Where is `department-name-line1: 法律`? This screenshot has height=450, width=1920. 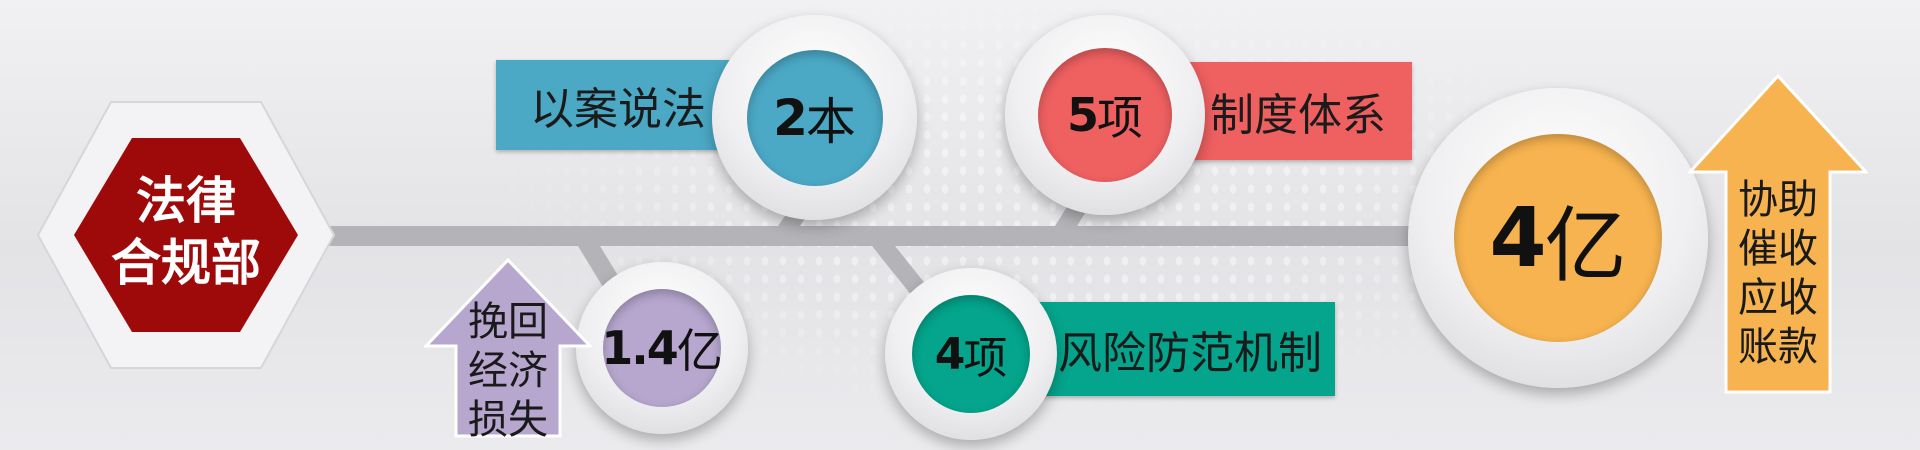
department-name-line1: 法律 is located at coordinates (186, 201).